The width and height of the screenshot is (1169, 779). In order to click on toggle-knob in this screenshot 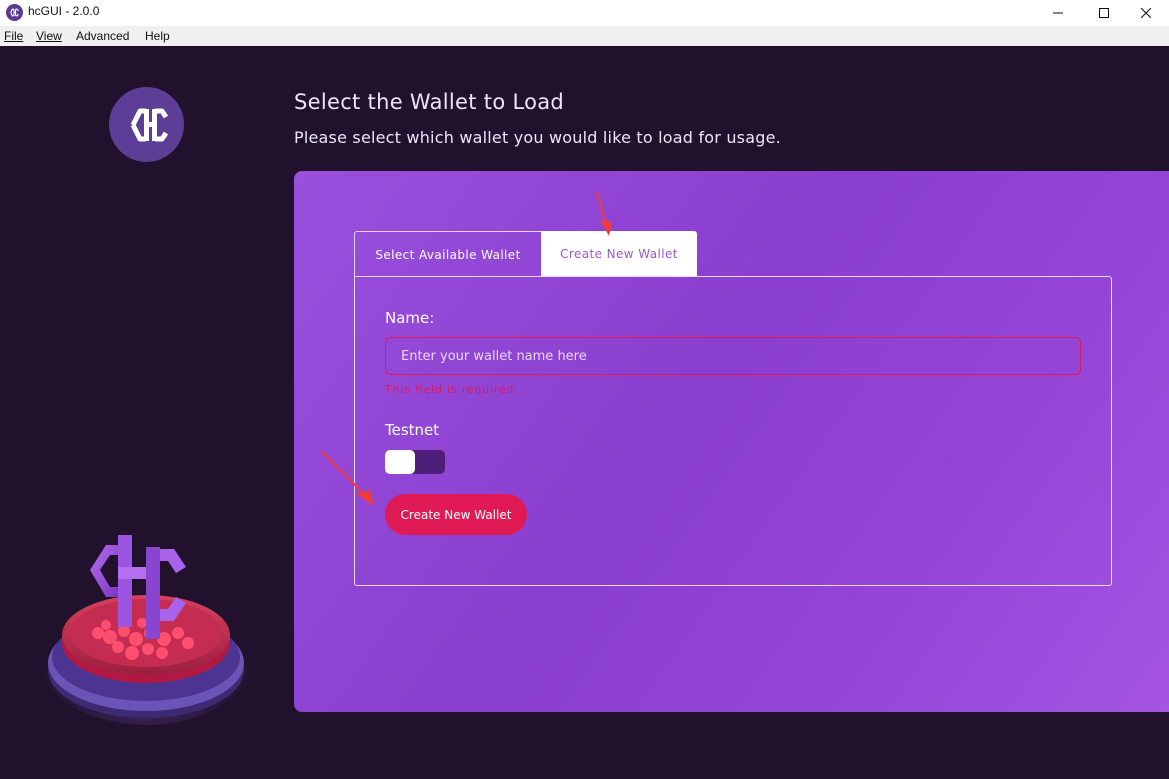, I will do `click(400, 462)`.